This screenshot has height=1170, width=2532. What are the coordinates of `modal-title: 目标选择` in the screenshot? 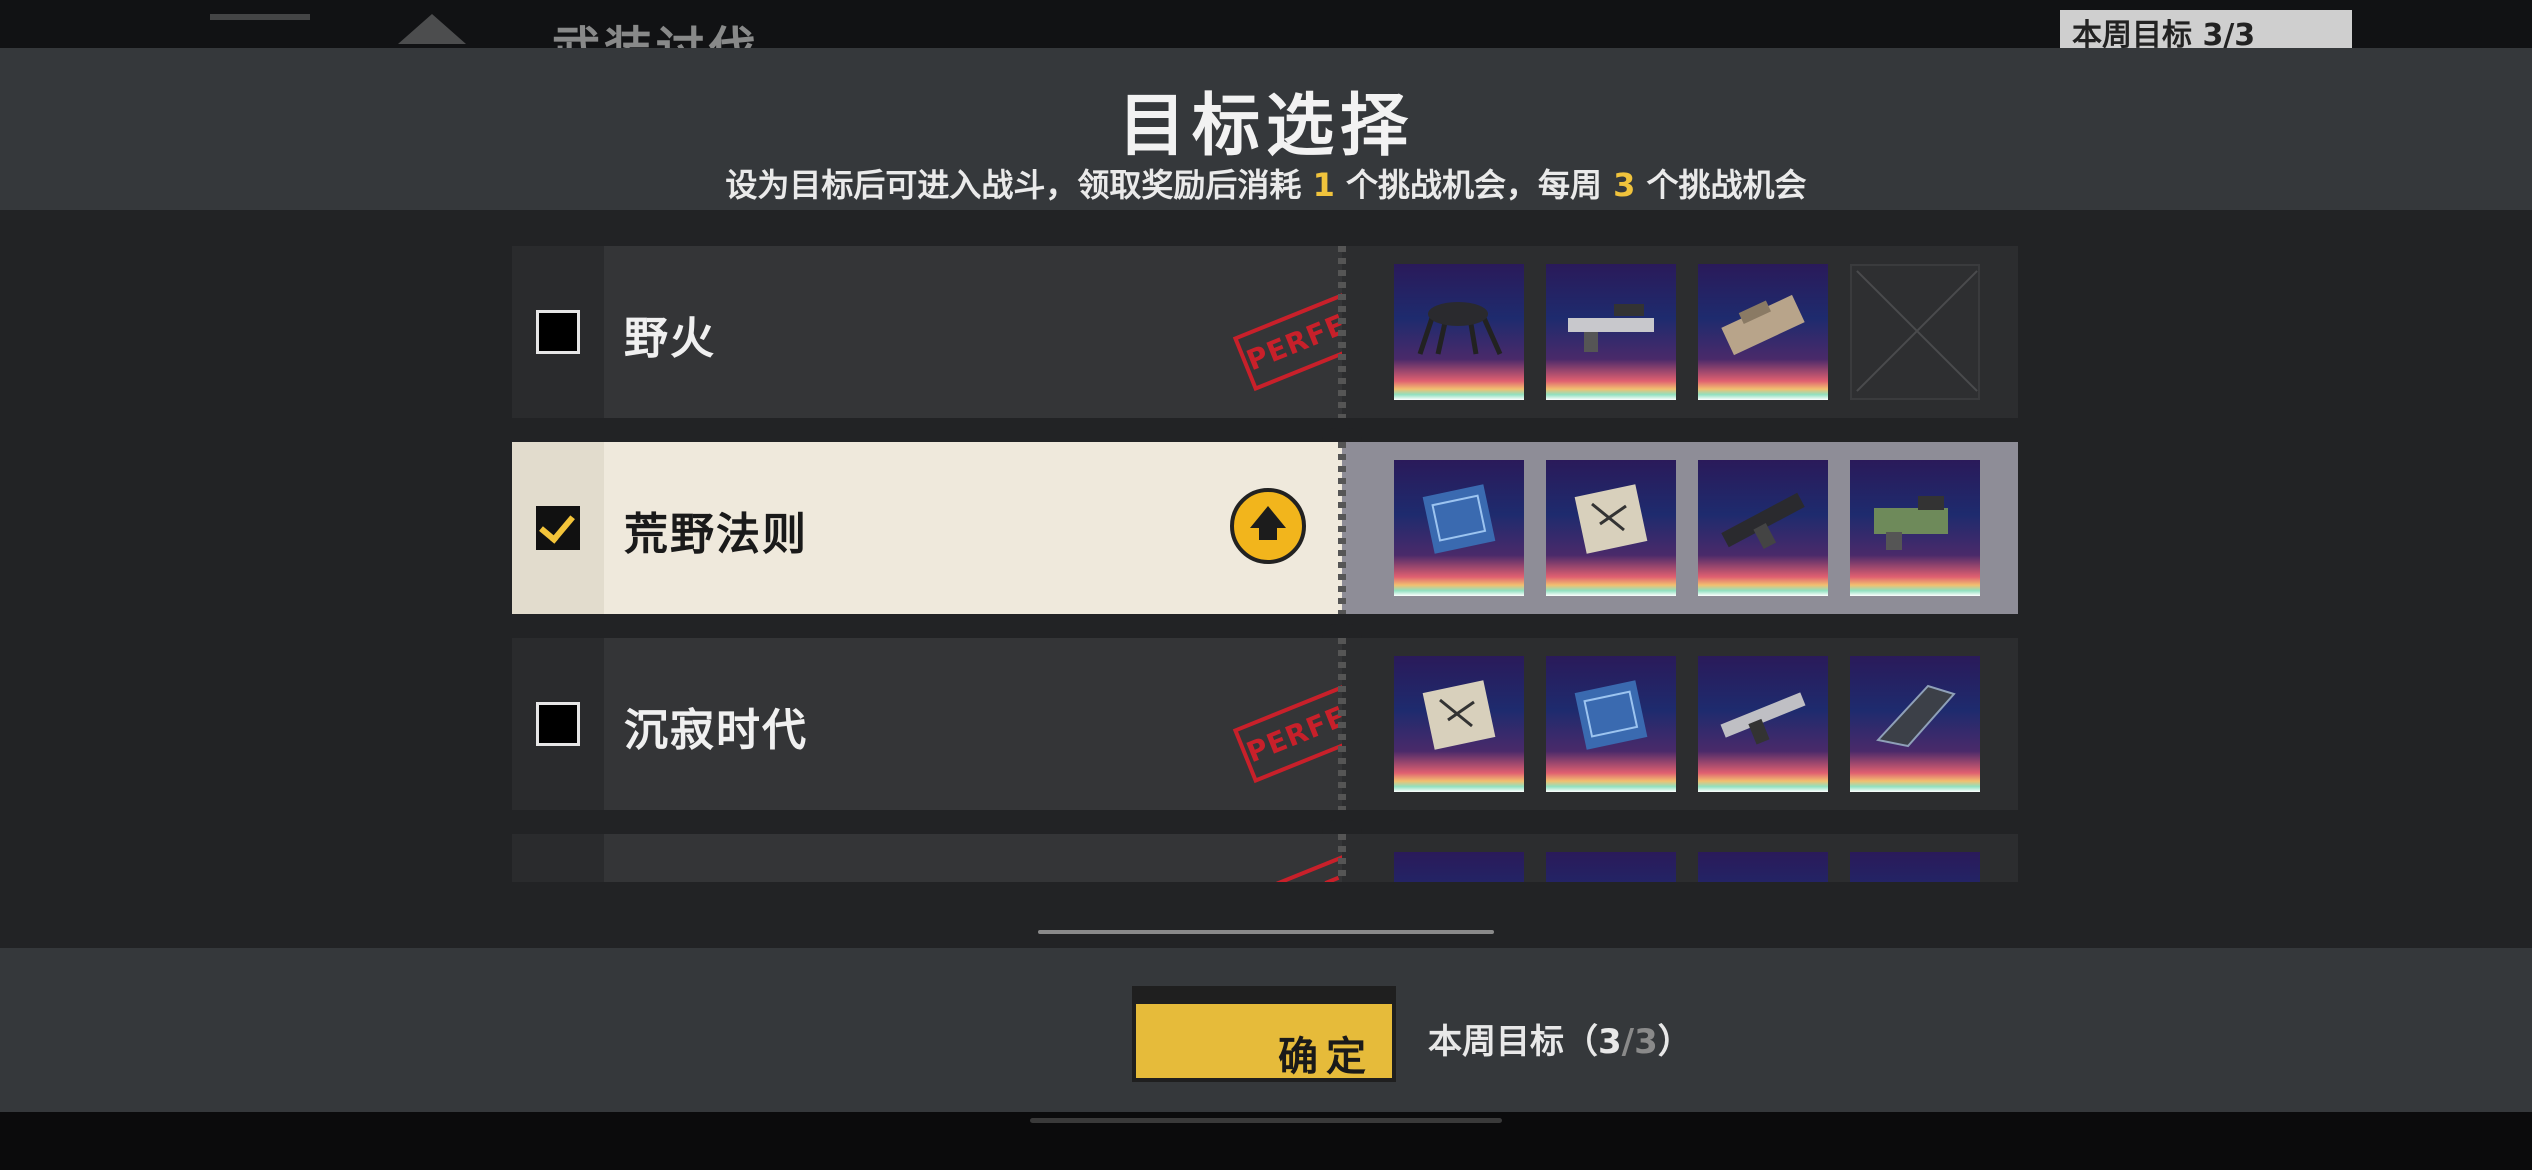 It's located at (1265, 126).